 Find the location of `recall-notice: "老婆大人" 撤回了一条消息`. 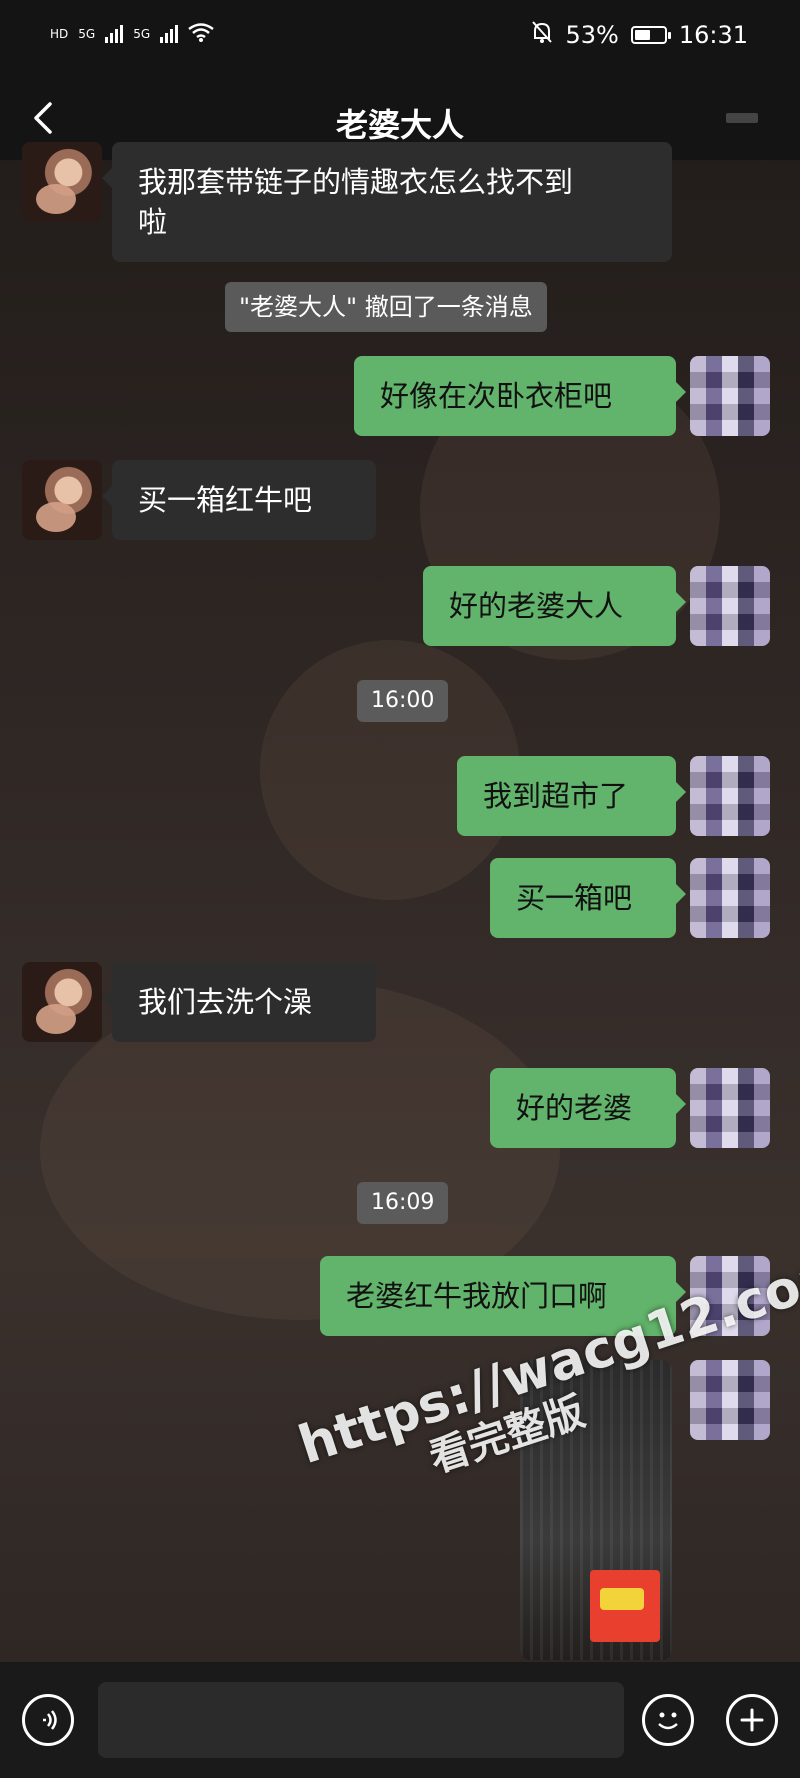

recall-notice: "老婆大人" 撤回了一条消息 is located at coordinates (386, 307).